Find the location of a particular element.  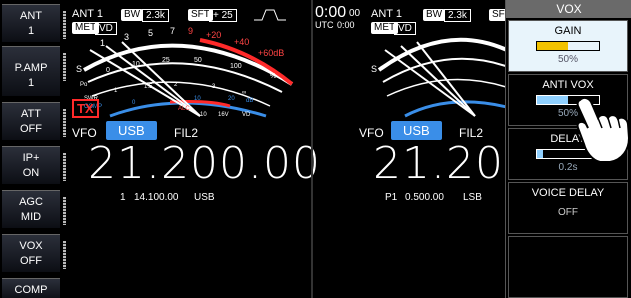

ip-plus-key-value: ON is located at coordinates (31, 173).